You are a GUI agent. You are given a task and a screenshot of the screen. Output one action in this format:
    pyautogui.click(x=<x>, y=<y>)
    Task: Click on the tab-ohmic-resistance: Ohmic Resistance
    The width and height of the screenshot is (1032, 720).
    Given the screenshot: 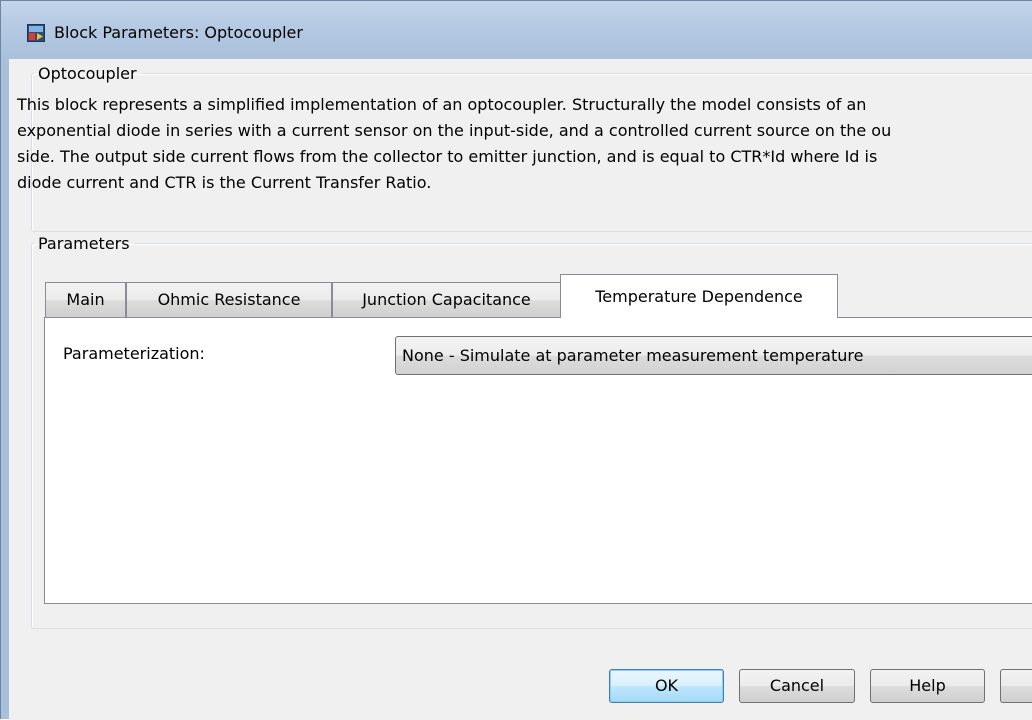 What is the action you would take?
    pyautogui.click(x=229, y=299)
    